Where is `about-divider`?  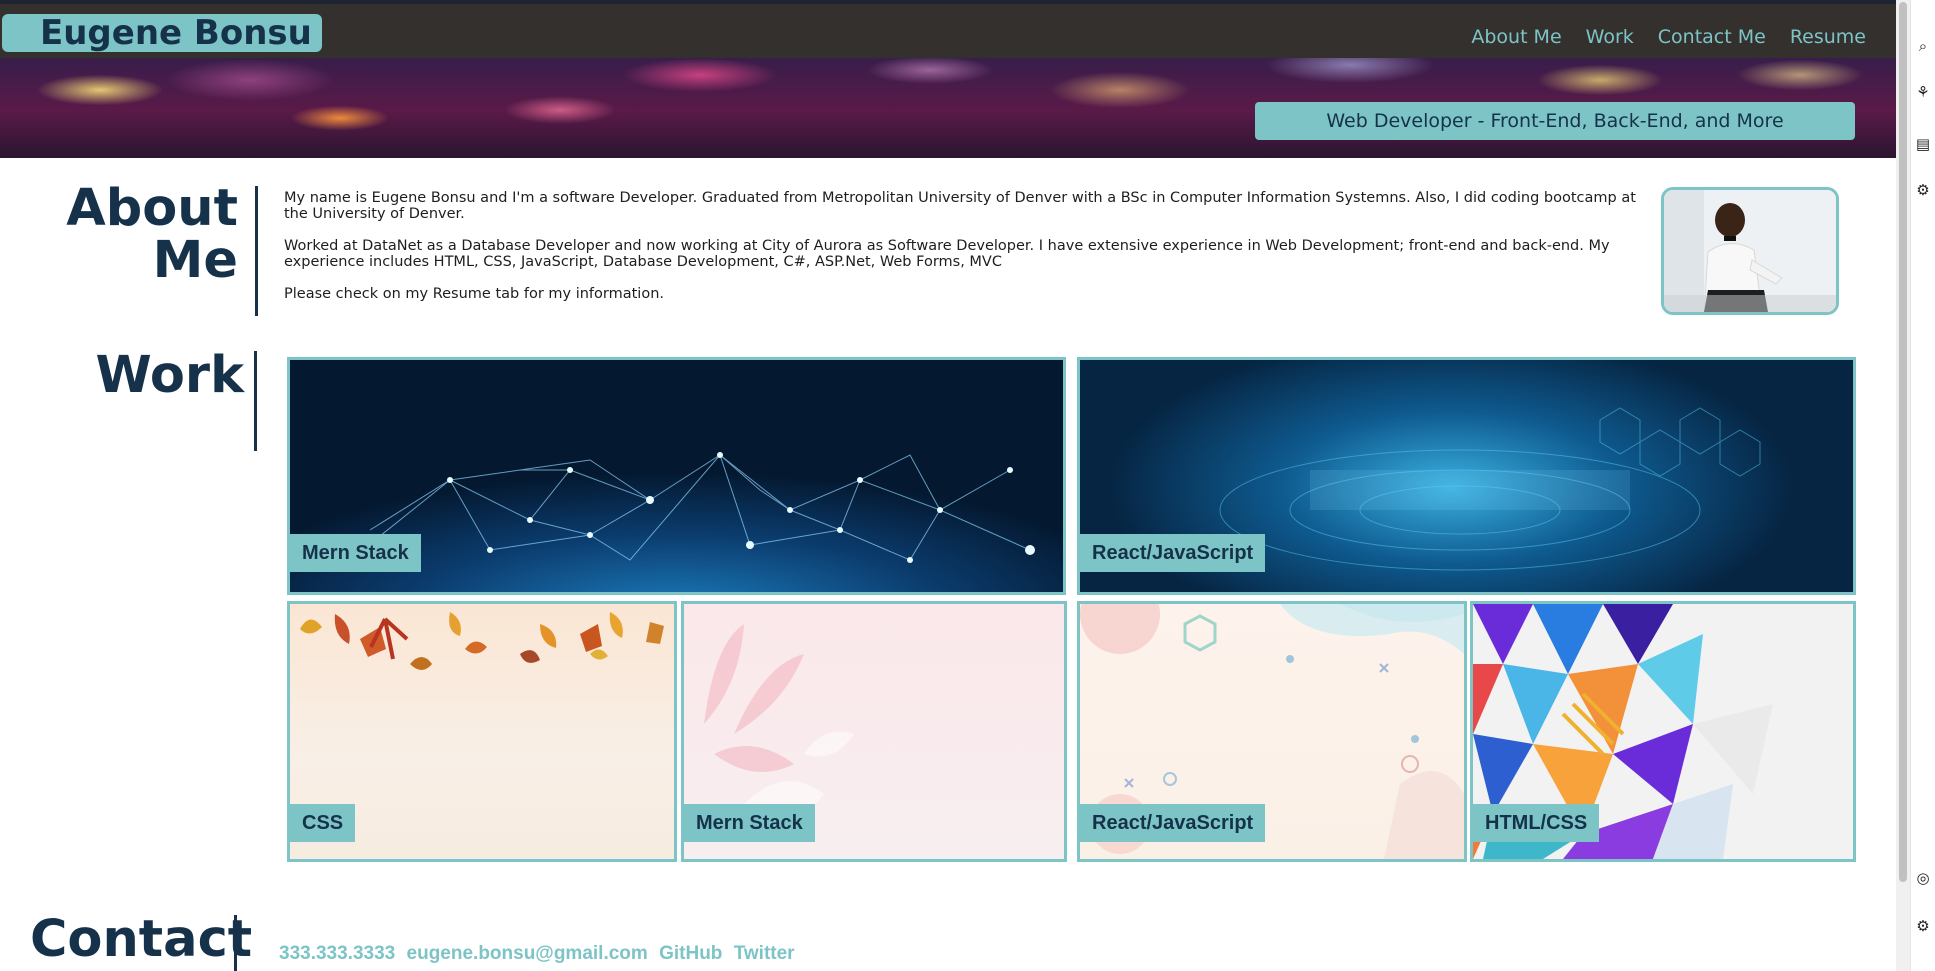 about-divider is located at coordinates (256, 251).